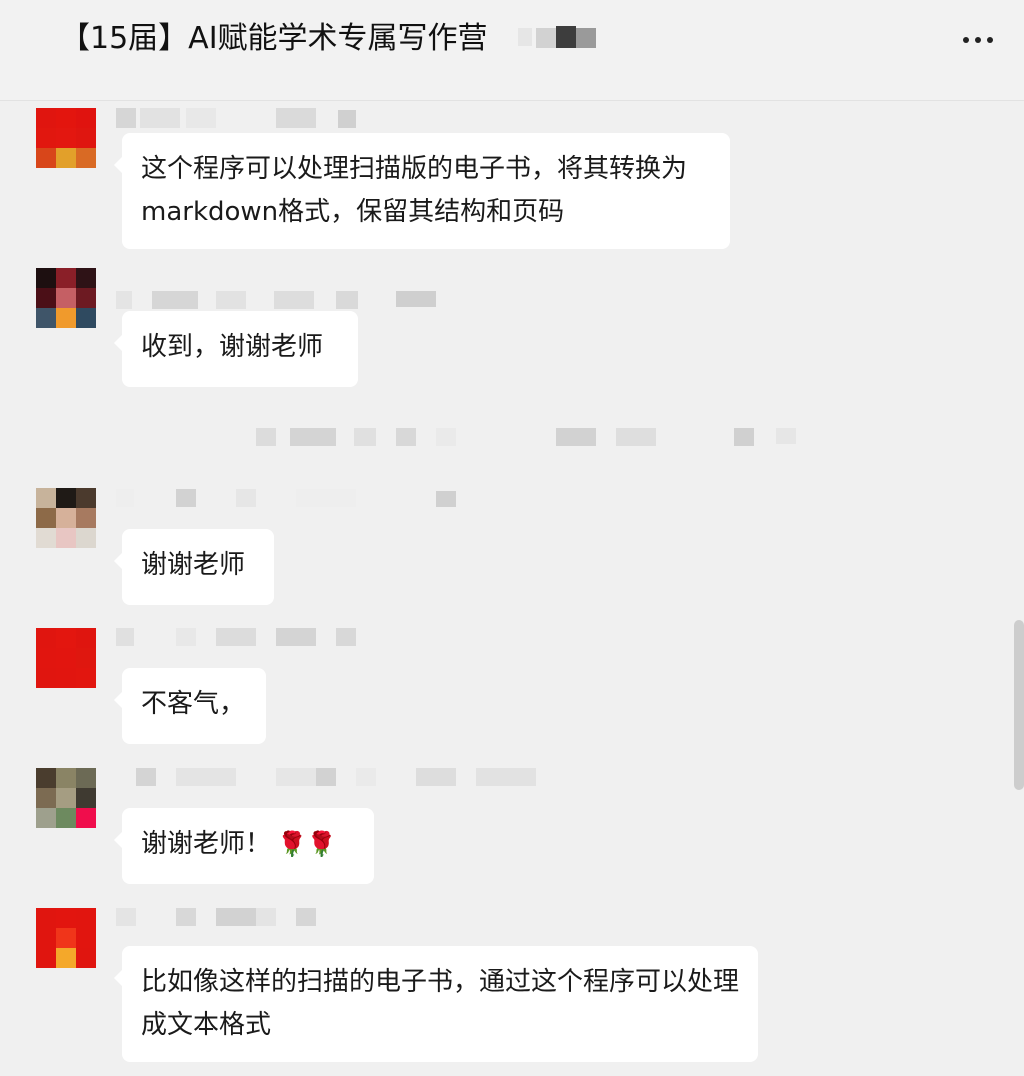  Describe the element at coordinates (193, 704) in the screenshot. I see `message-text: 不客气，` at that location.